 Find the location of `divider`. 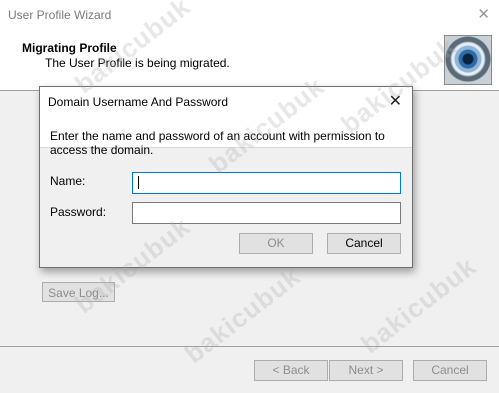

divider is located at coordinates (249, 346).